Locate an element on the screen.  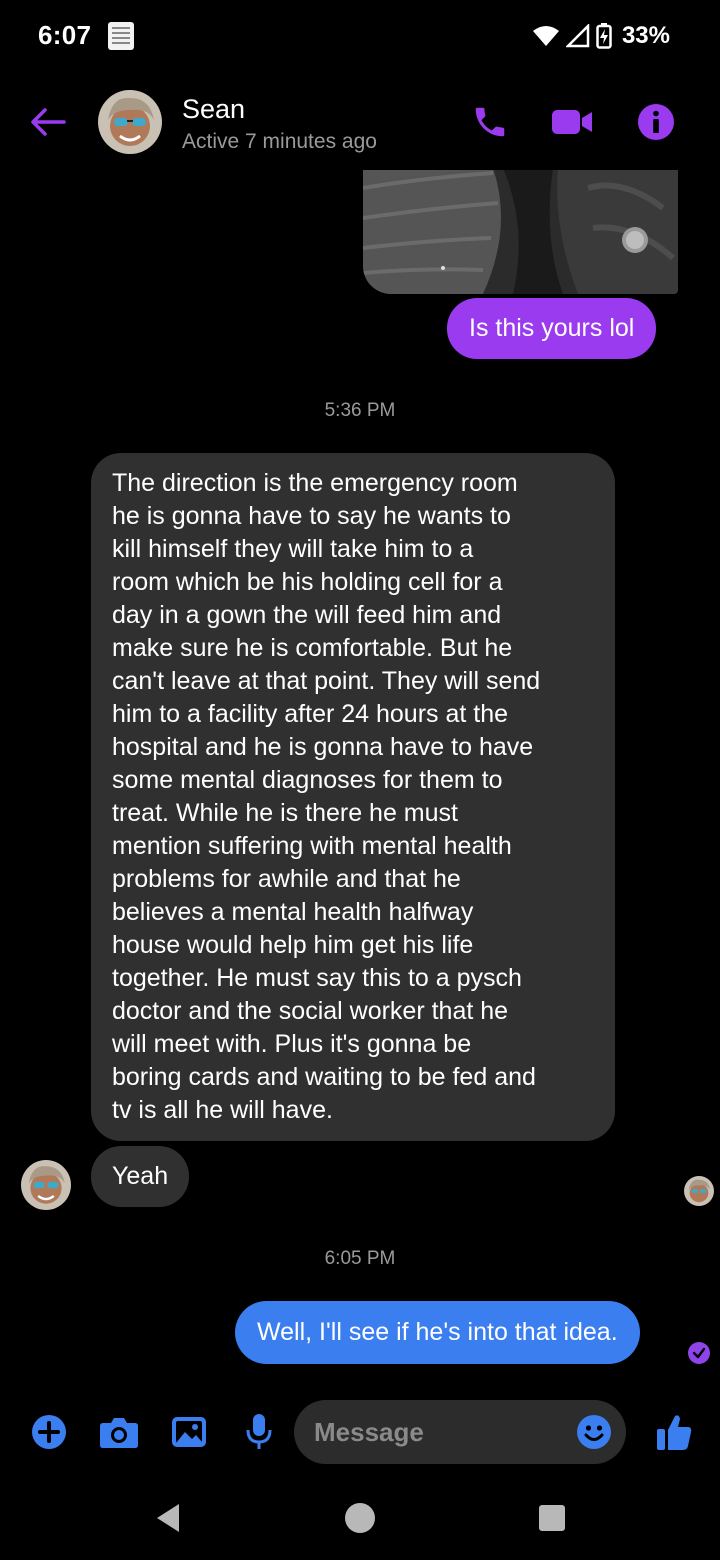
photo-image is located at coordinates (520, 232).